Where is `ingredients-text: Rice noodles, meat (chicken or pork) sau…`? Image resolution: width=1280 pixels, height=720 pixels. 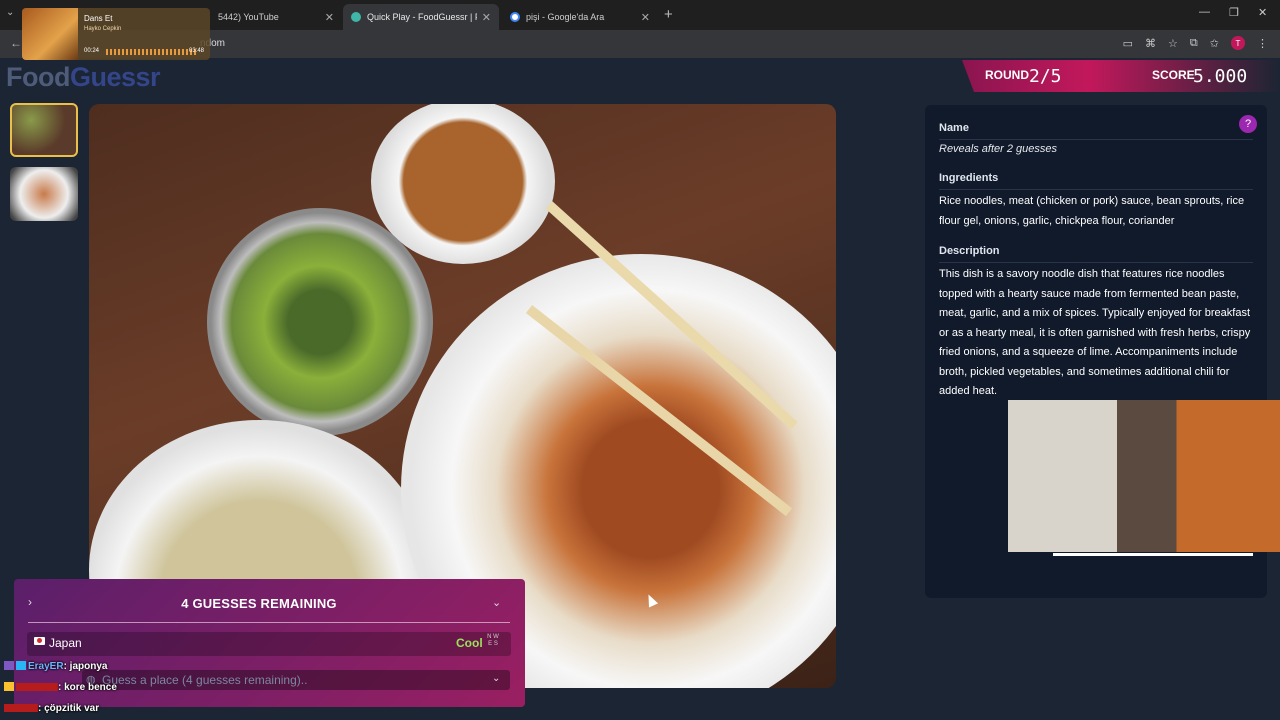 ingredients-text: Rice noodles, meat (chicken or pork) sau… is located at coordinates (1092, 211).